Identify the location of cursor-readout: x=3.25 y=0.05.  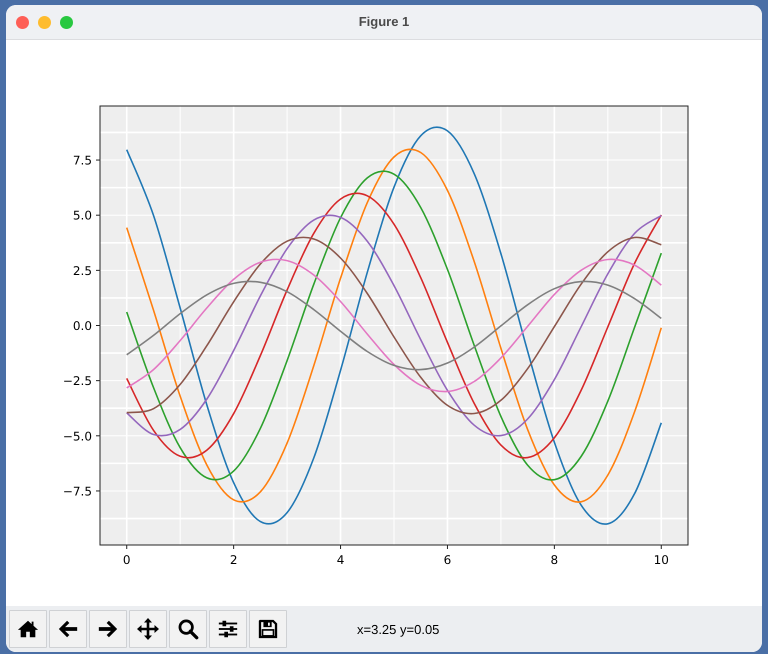
(398, 629).